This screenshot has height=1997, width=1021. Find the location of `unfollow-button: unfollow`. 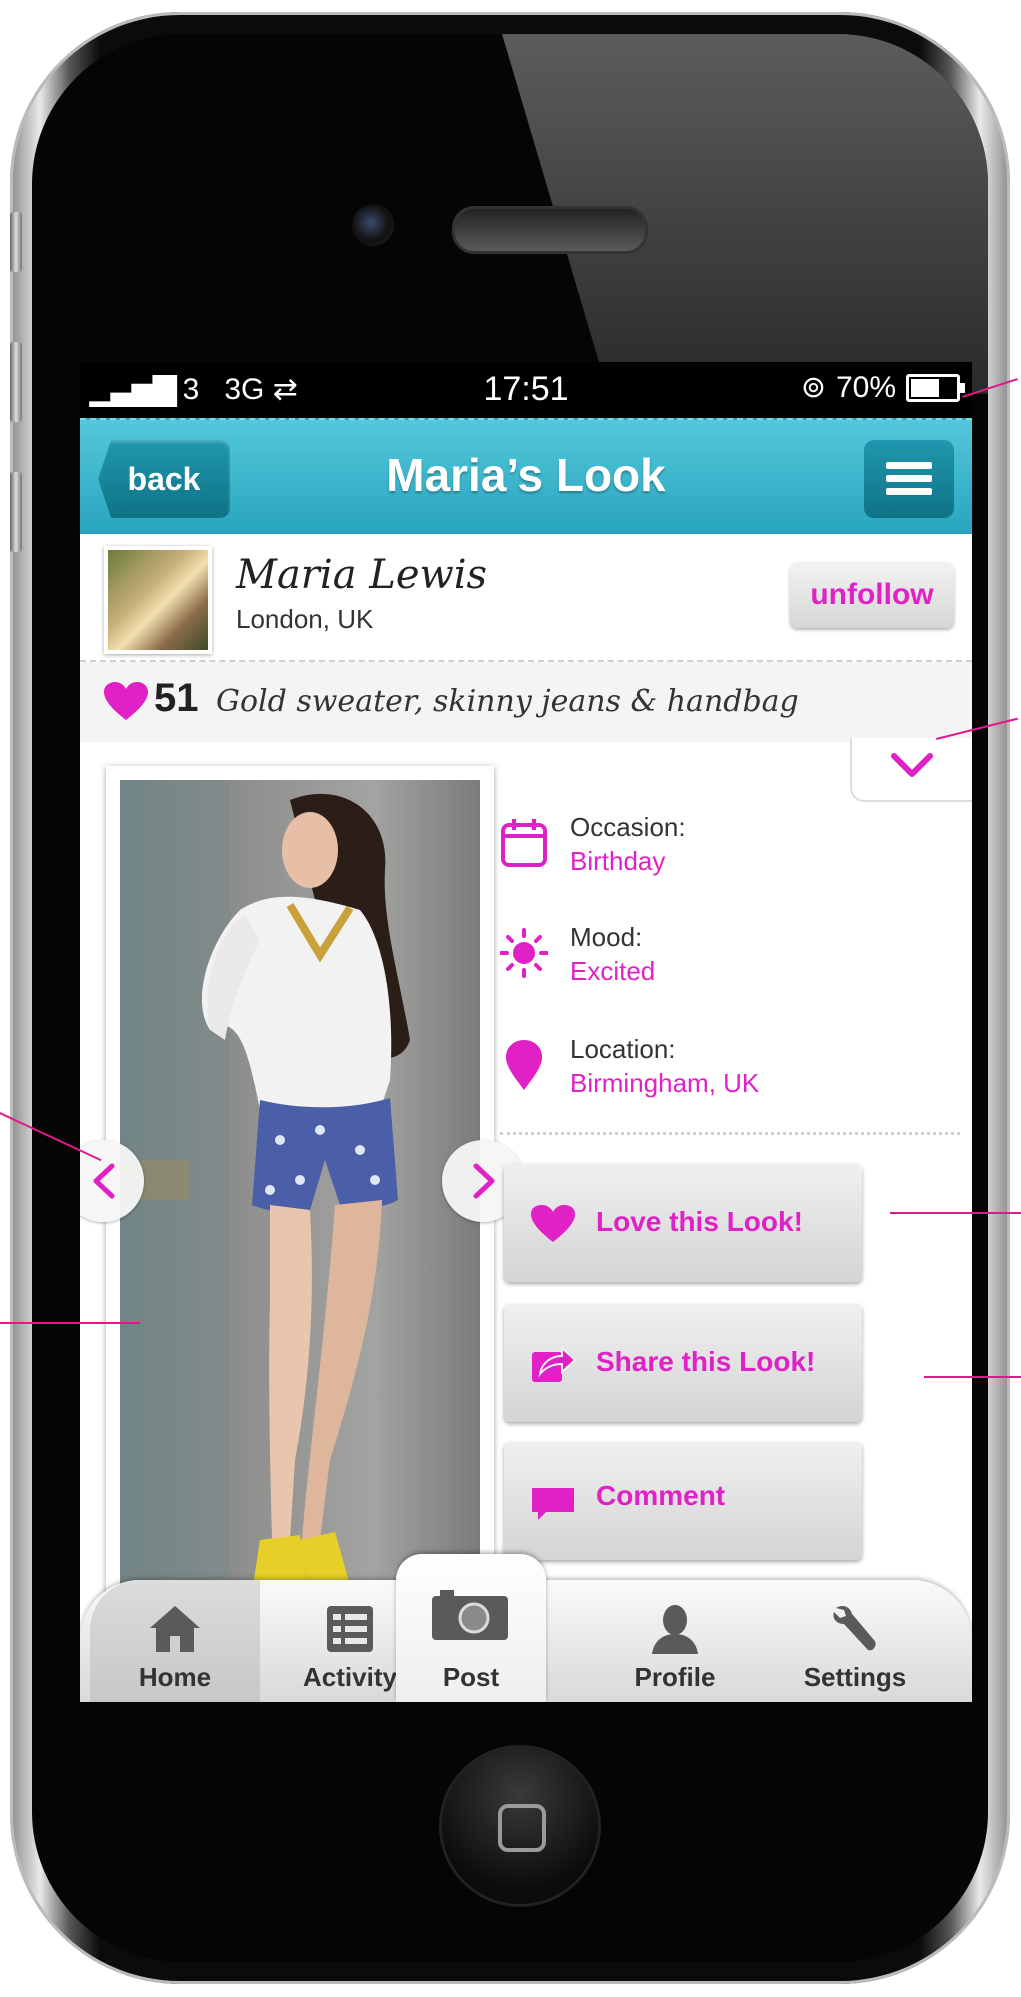

unfollow-button: unfollow is located at coordinates (872, 595).